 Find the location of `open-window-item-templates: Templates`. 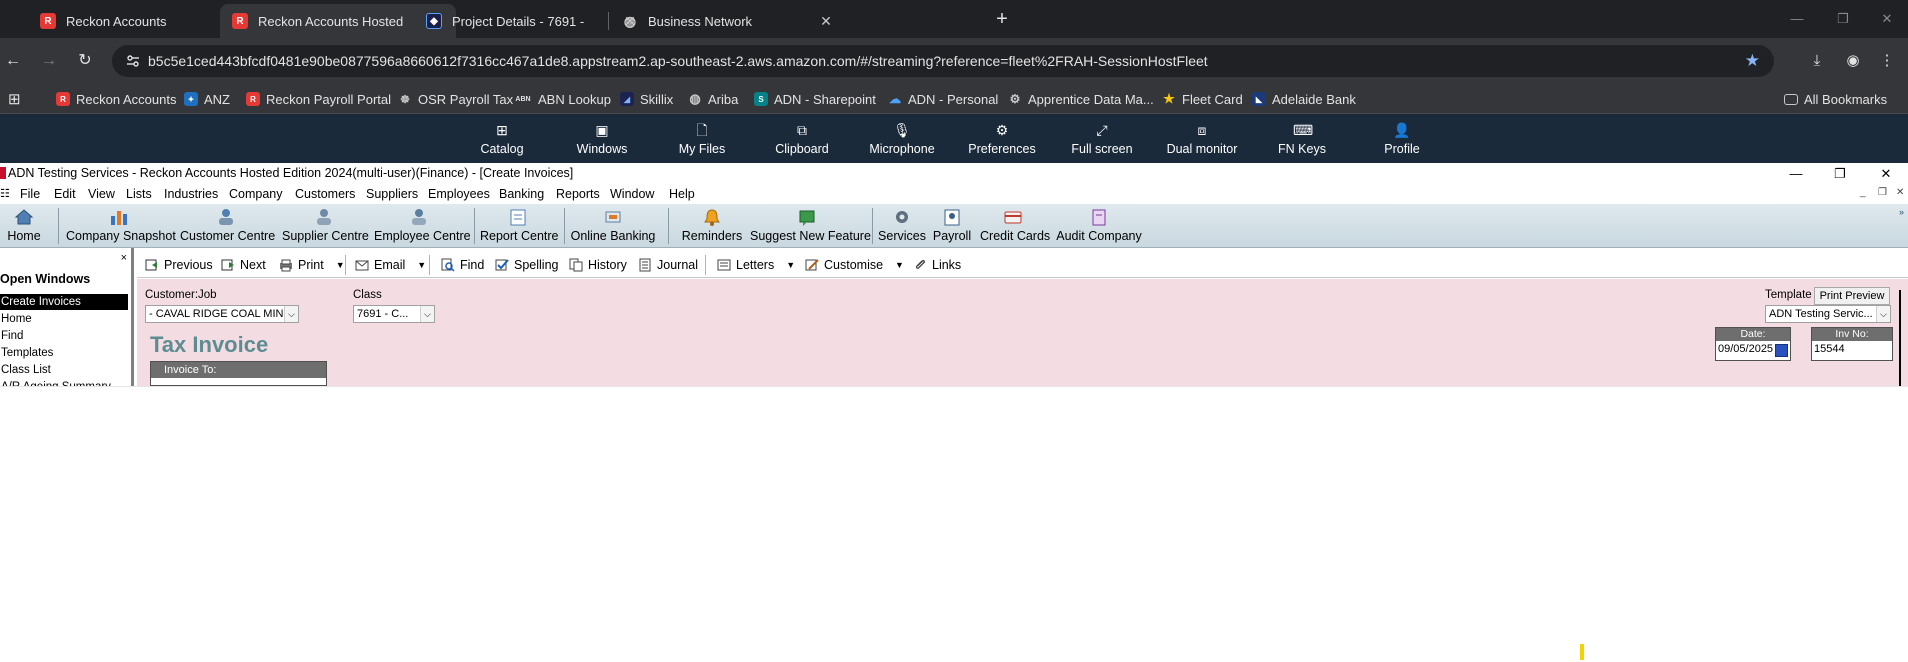

open-window-item-templates: Templates is located at coordinates (64, 353).